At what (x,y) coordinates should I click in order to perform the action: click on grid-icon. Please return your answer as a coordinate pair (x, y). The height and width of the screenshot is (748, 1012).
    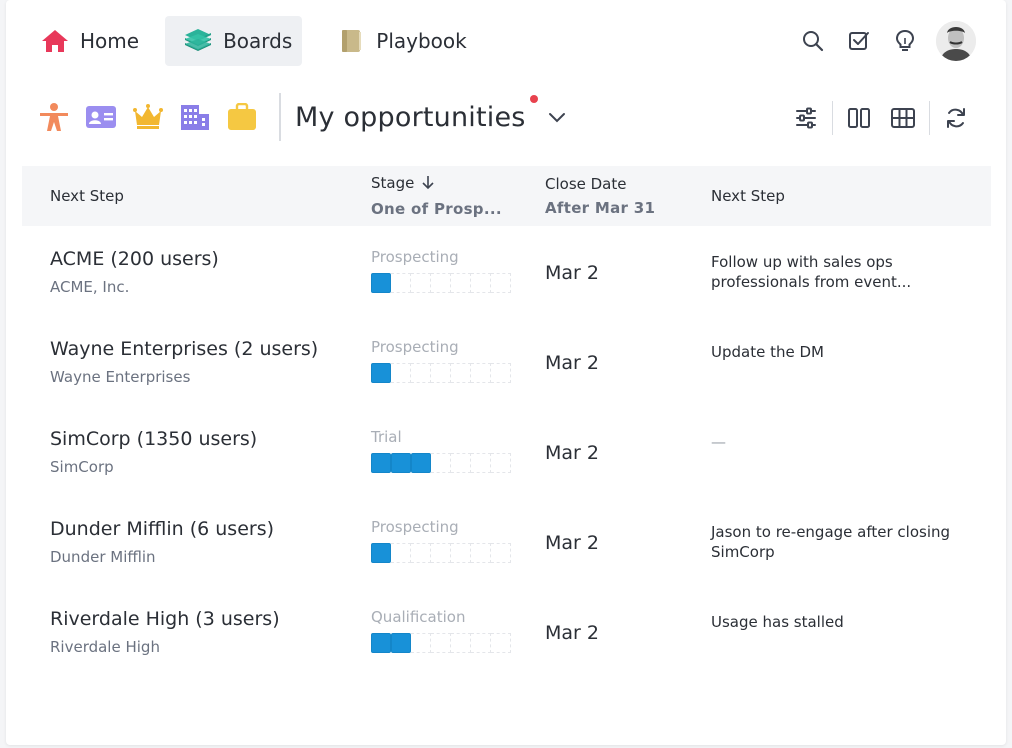
    Looking at the image, I should click on (903, 118).